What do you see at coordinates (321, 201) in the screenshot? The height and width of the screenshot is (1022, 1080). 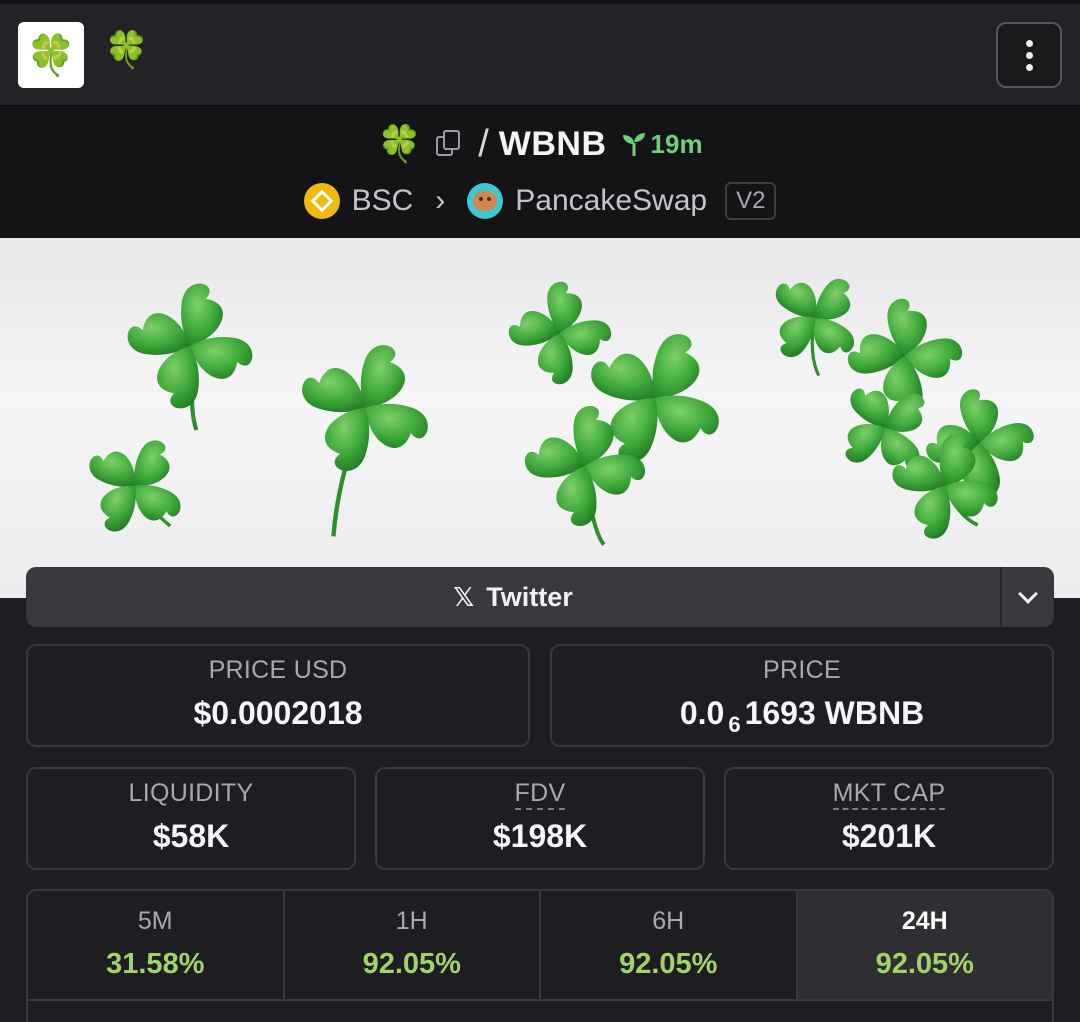 I see `bsc-icon` at bounding box center [321, 201].